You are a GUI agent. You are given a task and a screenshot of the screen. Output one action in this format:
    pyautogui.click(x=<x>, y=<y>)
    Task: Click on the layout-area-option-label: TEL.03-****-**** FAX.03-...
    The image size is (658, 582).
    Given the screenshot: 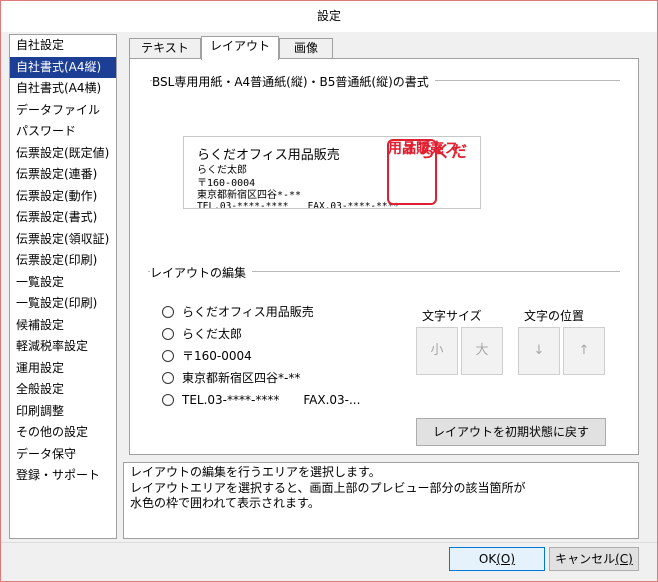 What is the action you would take?
    pyautogui.click(x=271, y=400)
    